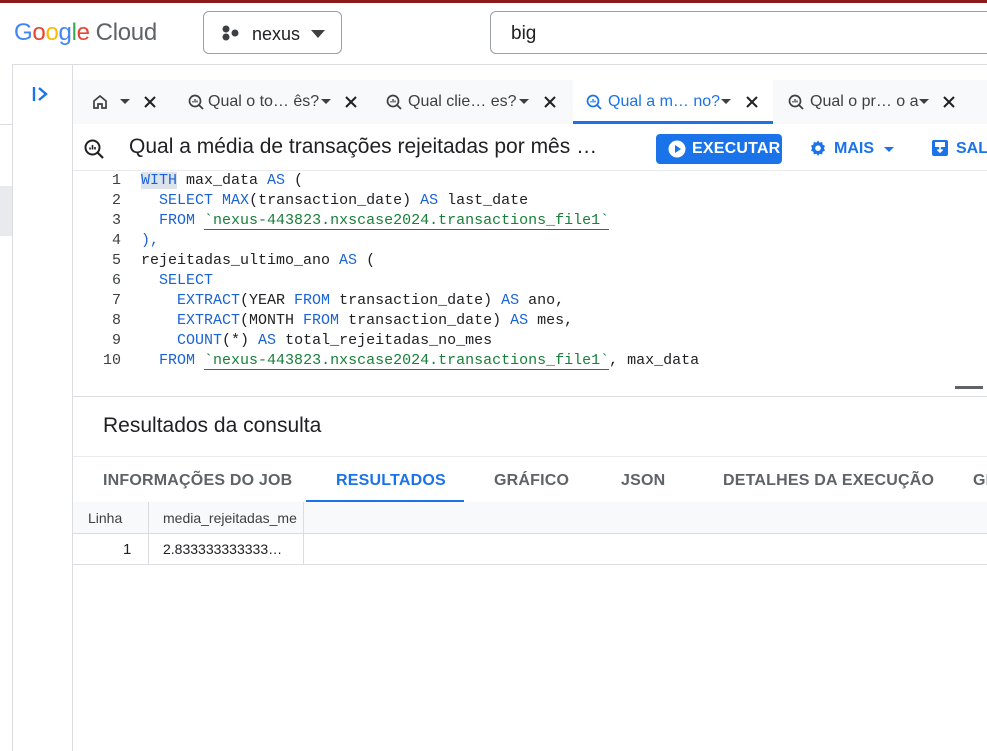 The height and width of the screenshot is (751, 987). I want to click on google-cloud-logo: Google Cloud, so click(85, 33).